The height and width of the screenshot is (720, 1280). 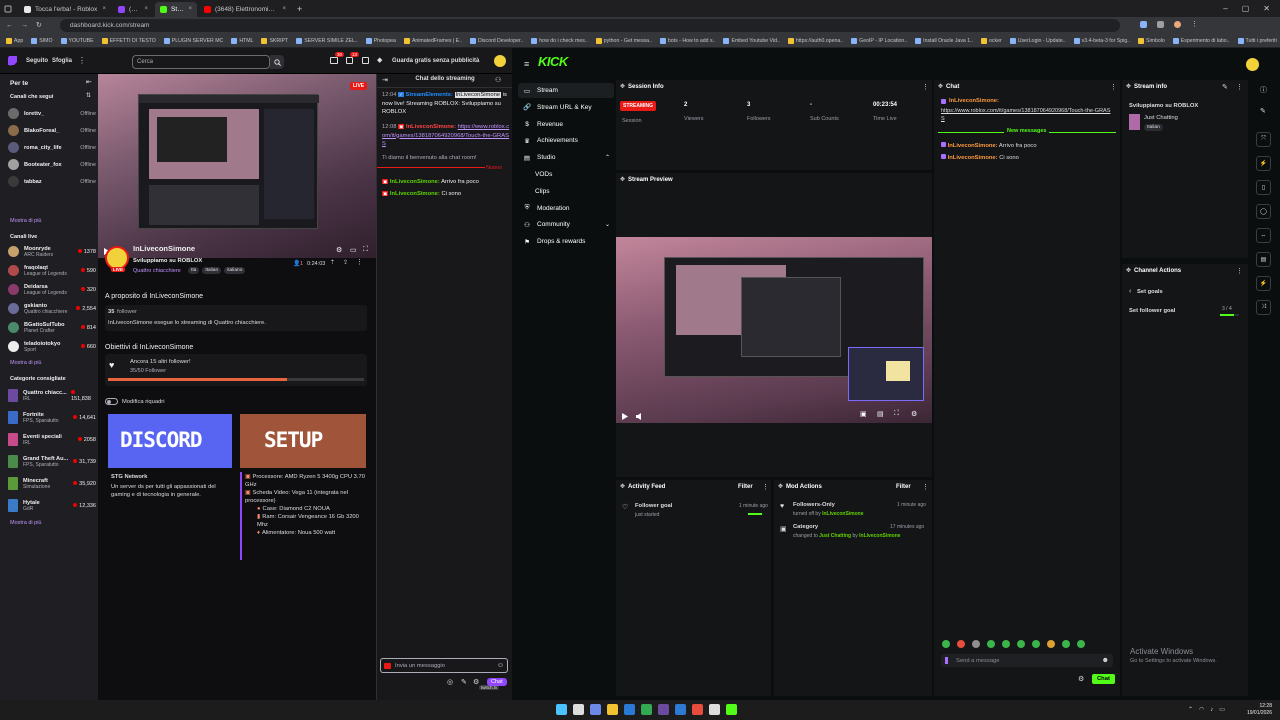 I want to click on clock: 12:28 19/01/2026, so click(x=1255, y=710).